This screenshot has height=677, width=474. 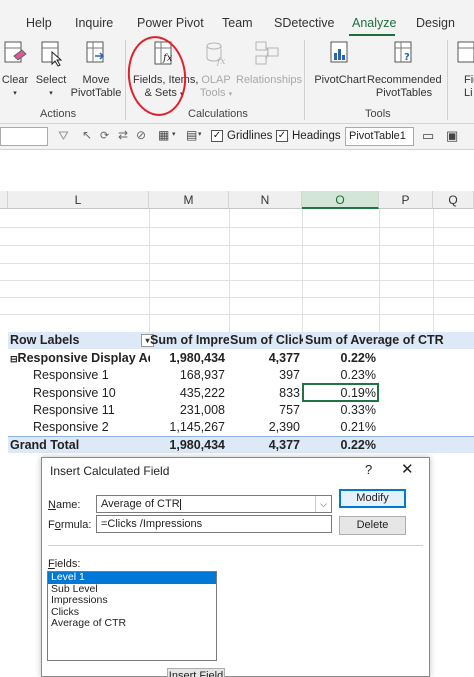 What do you see at coordinates (96, 70) in the screenshot?
I see `move-pivottable-button: Move PivotTable` at bounding box center [96, 70].